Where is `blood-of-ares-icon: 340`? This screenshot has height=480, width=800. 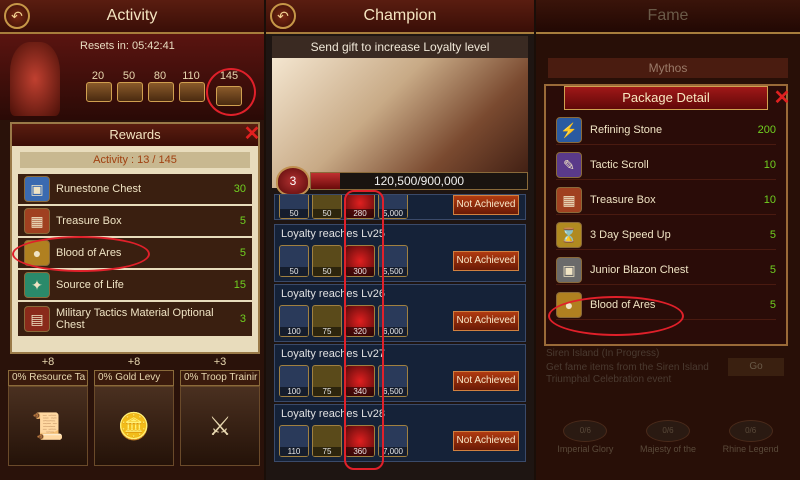
blood-of-ares-icon: 340 is located at coordinates (360, 381).